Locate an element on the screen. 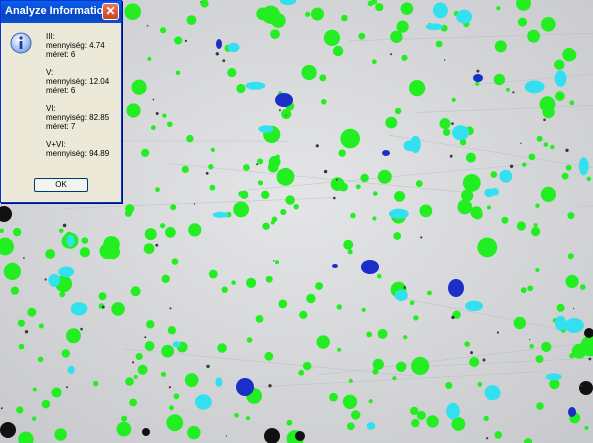 Image resolution: width=593 pixels, height=443 pixels. size-value: méret: 7 is located at coordinates (61, 126).